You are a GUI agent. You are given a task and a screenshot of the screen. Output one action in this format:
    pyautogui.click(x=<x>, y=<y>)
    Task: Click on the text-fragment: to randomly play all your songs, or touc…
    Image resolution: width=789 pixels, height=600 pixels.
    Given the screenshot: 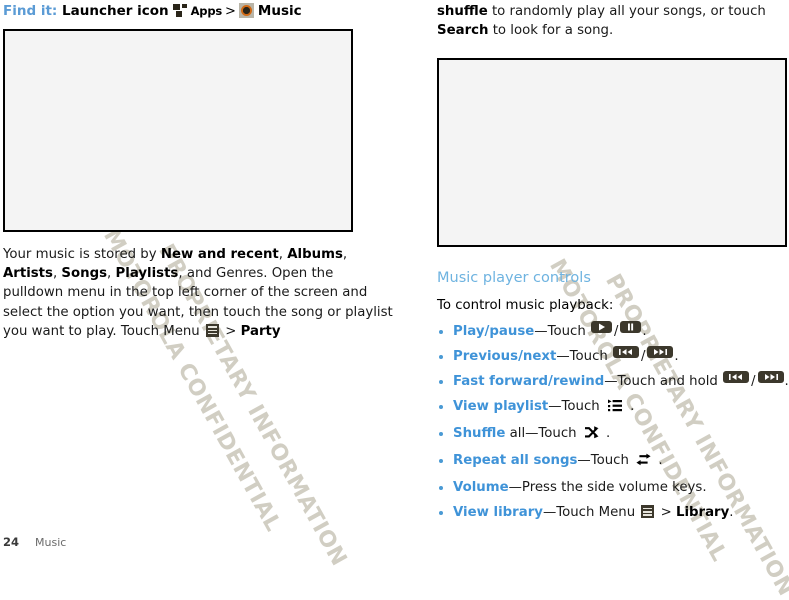 What is the action you would take?
    pyautogui.click(x=626, y=11)
    